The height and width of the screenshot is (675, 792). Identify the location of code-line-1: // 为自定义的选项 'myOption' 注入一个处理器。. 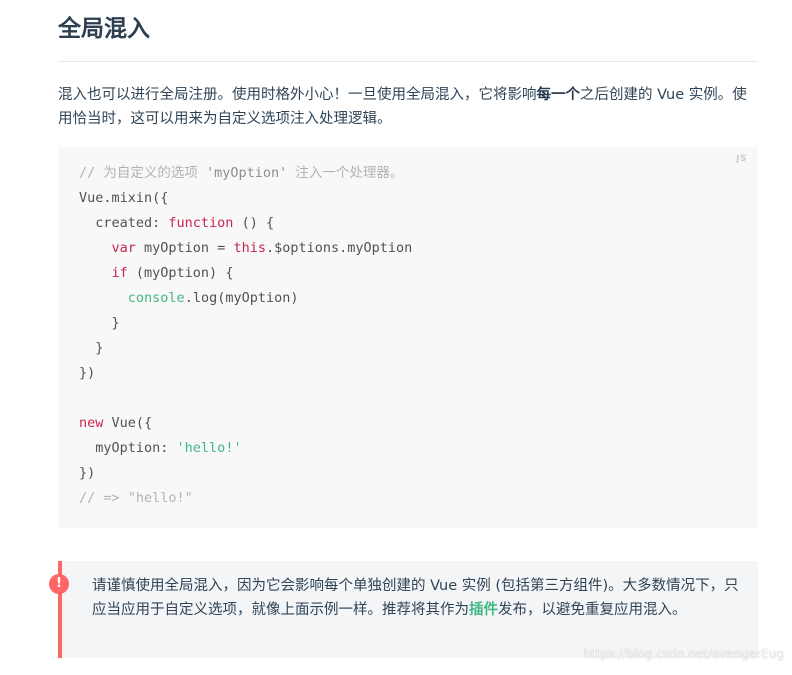
(245, 173).